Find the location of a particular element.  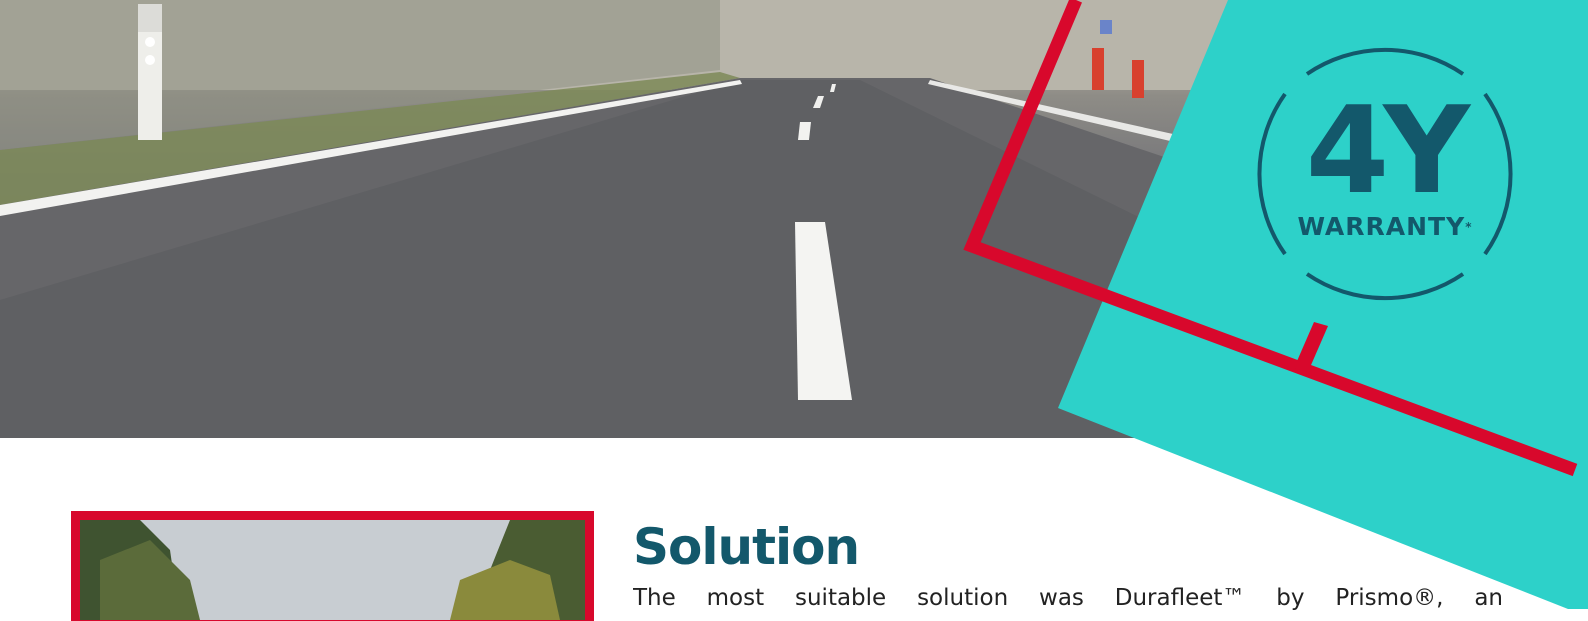

section-heading: Solution is located at coordinates (746, 547).